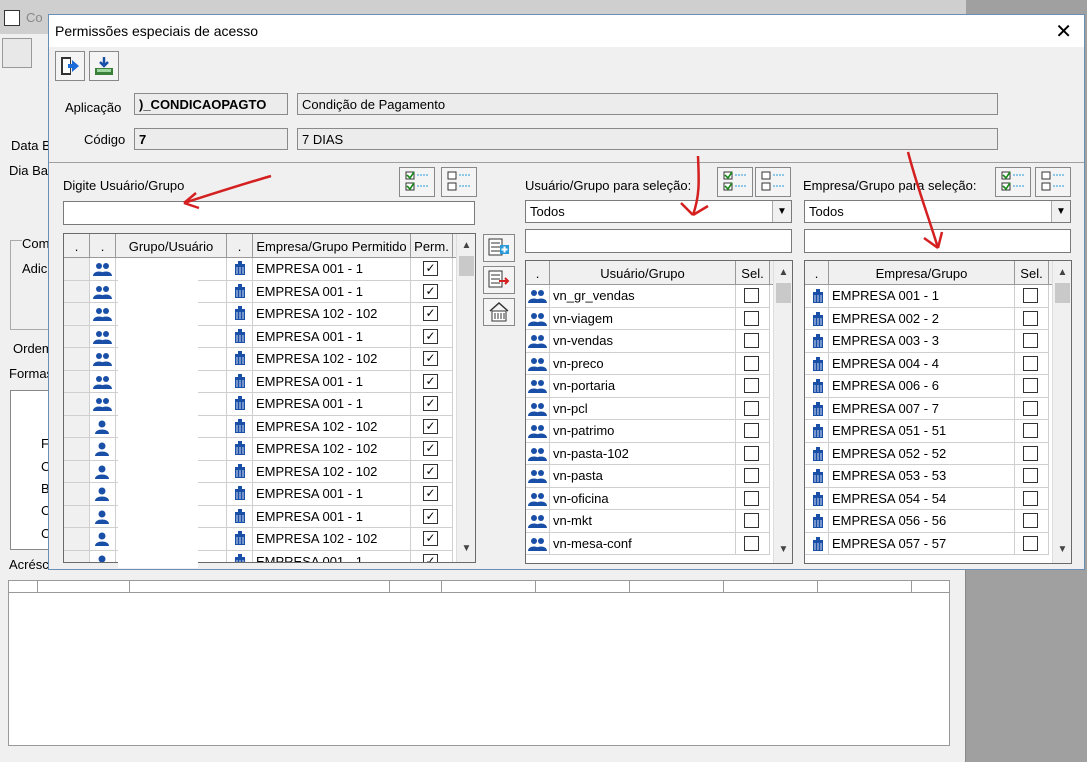 The height and width of the screenshot is (762, 1087). What do you see at coordinates (929, 431) in the screenshot?
I see `table-row: EMPRESA 051 - 51` at bounding box center [929, 431].